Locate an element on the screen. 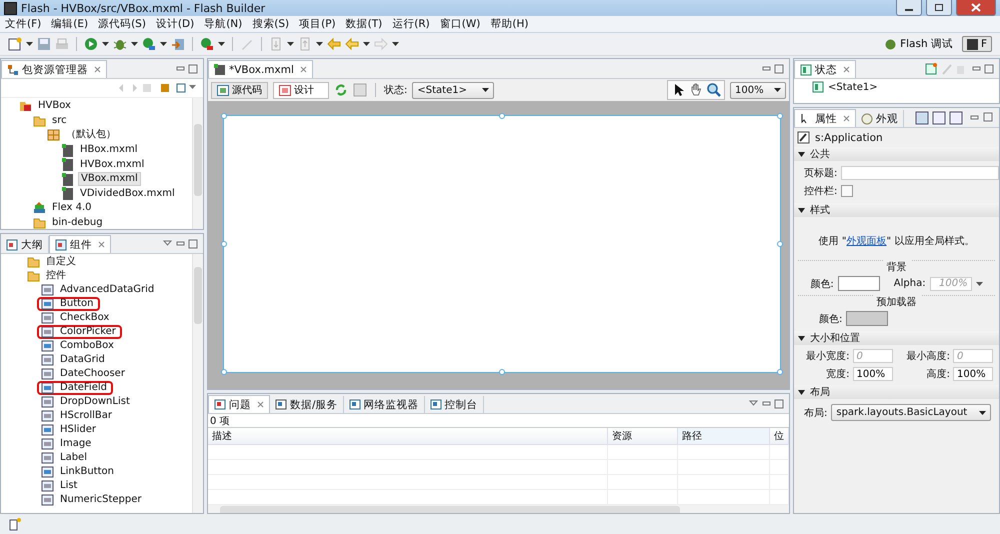 This screenshot has width=1000, height=534. maximize-button is located at coordinates (939, 8).